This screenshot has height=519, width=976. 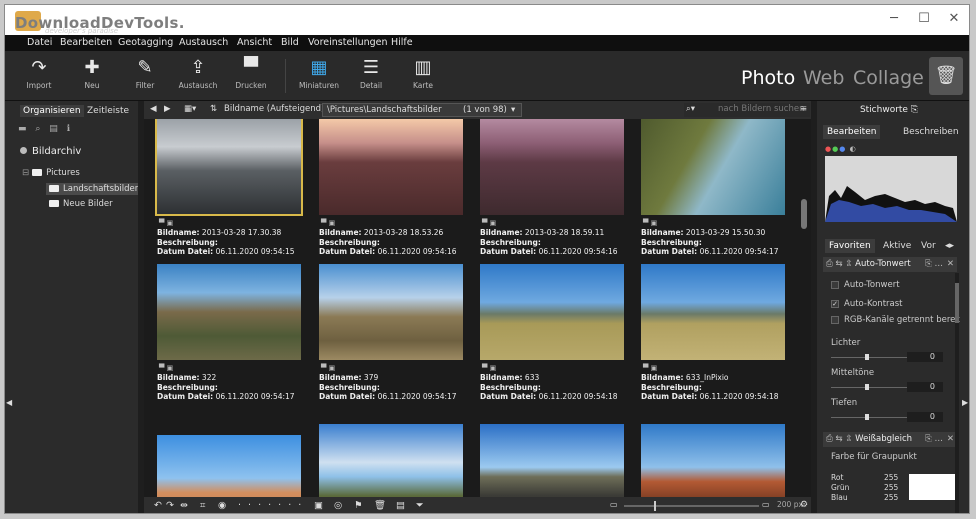 What do you see at coordinates (423, 77) in the screenshot?
I see `map-view-button: ▥ Karte` at bounding box center [423, 77].